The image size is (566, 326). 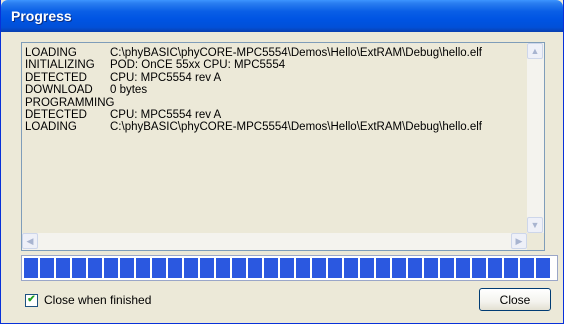 I want to click on log-row: DOWNLOAD 0 bytes, so click(x=275, y=90).